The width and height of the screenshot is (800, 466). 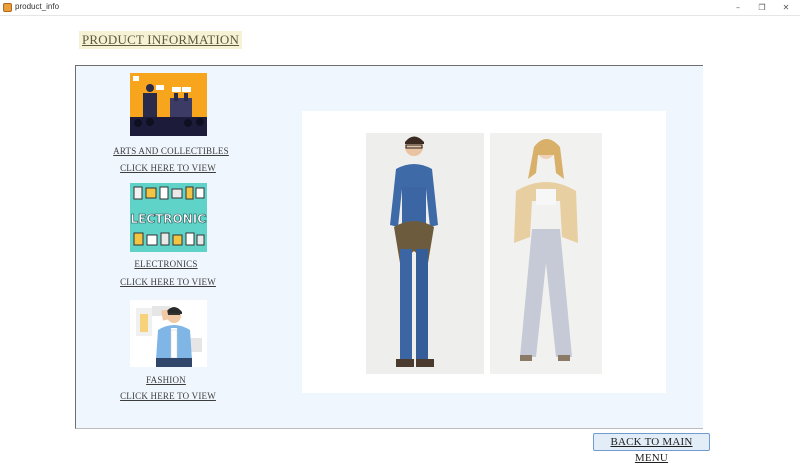 I want to click on back-to-main-menu-button: BACK TO MAIN MENU, so click(x=651, y=448).